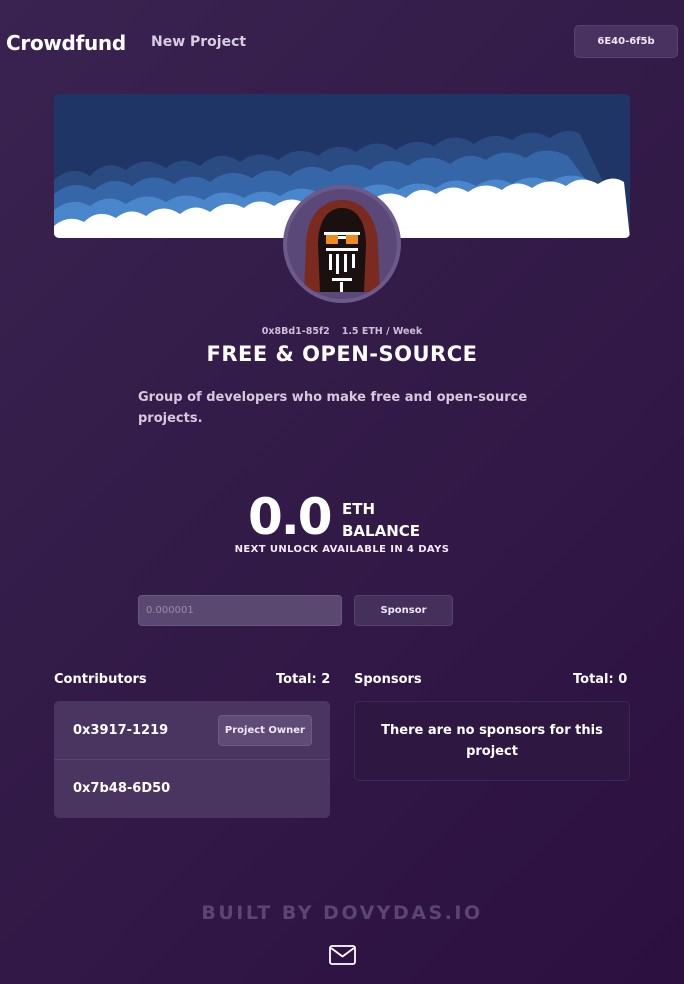  What do you see at coordinates (192, 730) in the screenshot?
I see `list-item: 0x3917-1219 Project Owner` at bounding box center [192, 730].